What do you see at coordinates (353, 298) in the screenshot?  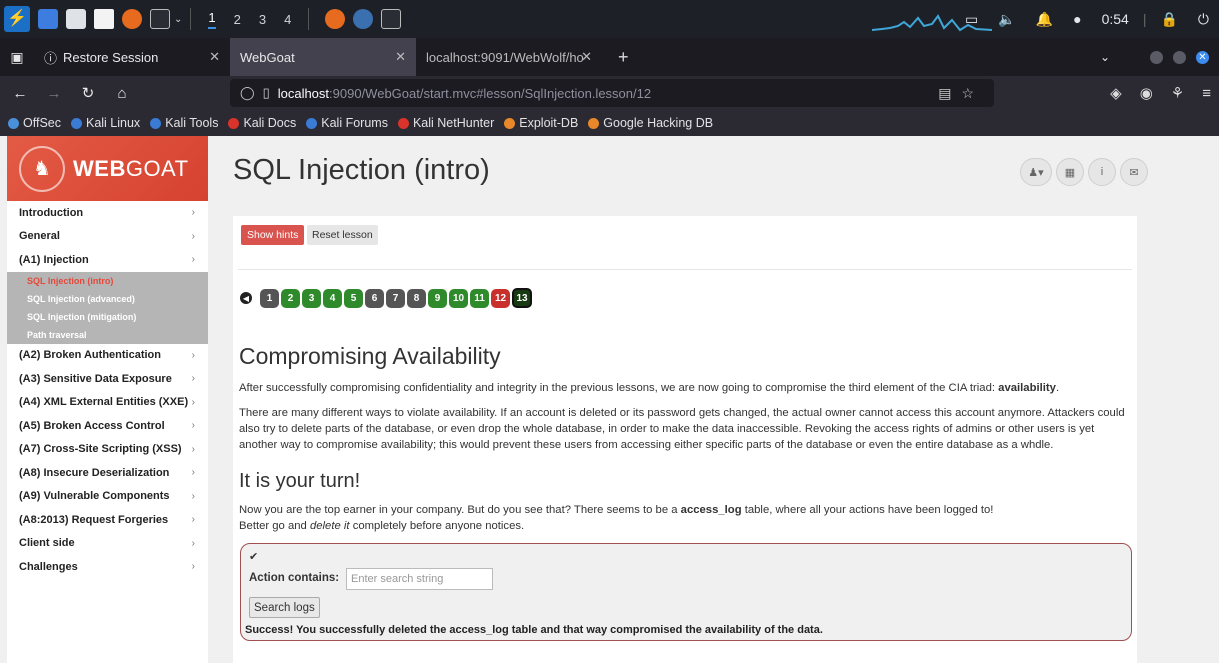 I see `page-5: 5` at bounding box center [353, 298].